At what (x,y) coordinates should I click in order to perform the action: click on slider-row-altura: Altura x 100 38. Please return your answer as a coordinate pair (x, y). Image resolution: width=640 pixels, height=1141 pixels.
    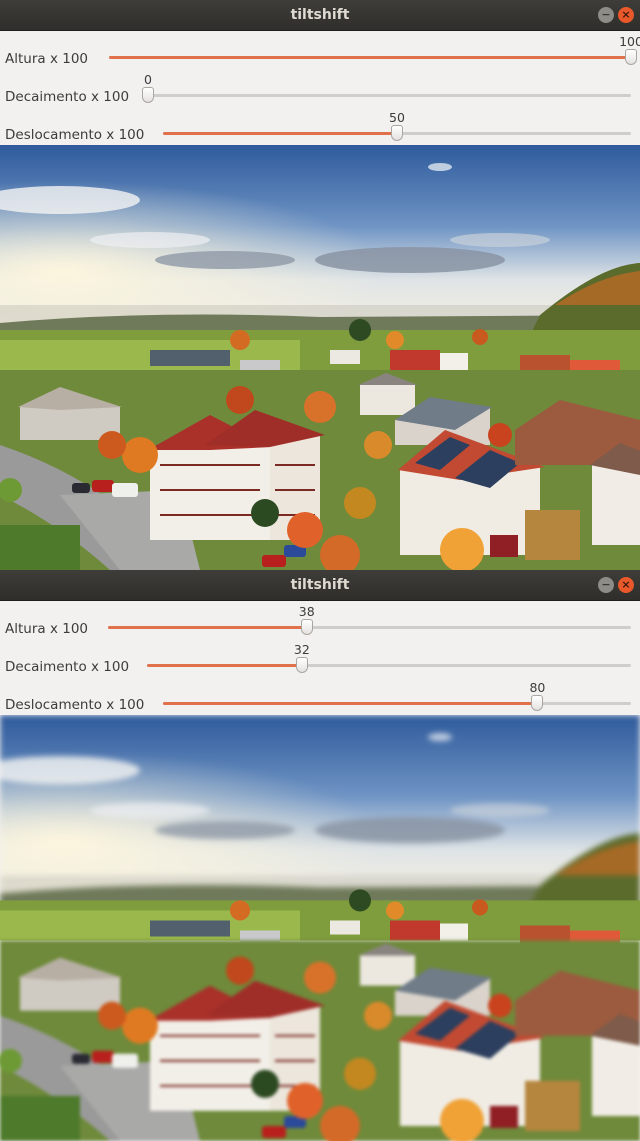
    Looking at the image, I should click on (320, 620).